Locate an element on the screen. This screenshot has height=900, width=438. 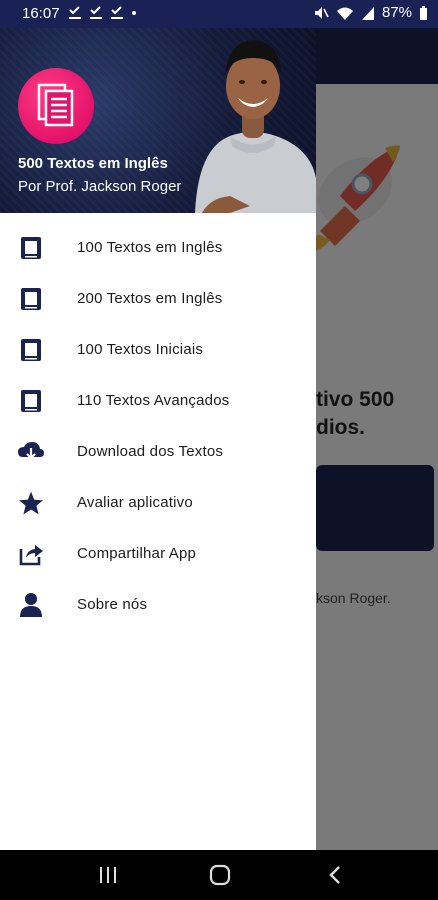
menu-item-label: Avaliar aplicativo is located at coordinates (135, 502).